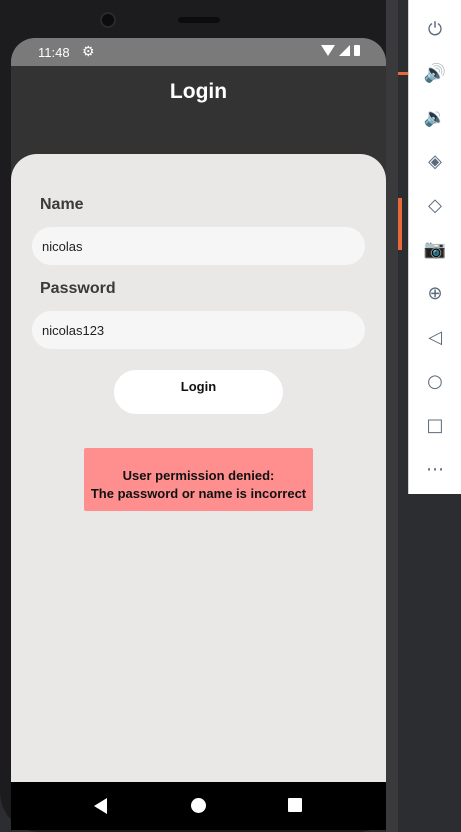  I want to click on signal-icon, so click(344, 50).